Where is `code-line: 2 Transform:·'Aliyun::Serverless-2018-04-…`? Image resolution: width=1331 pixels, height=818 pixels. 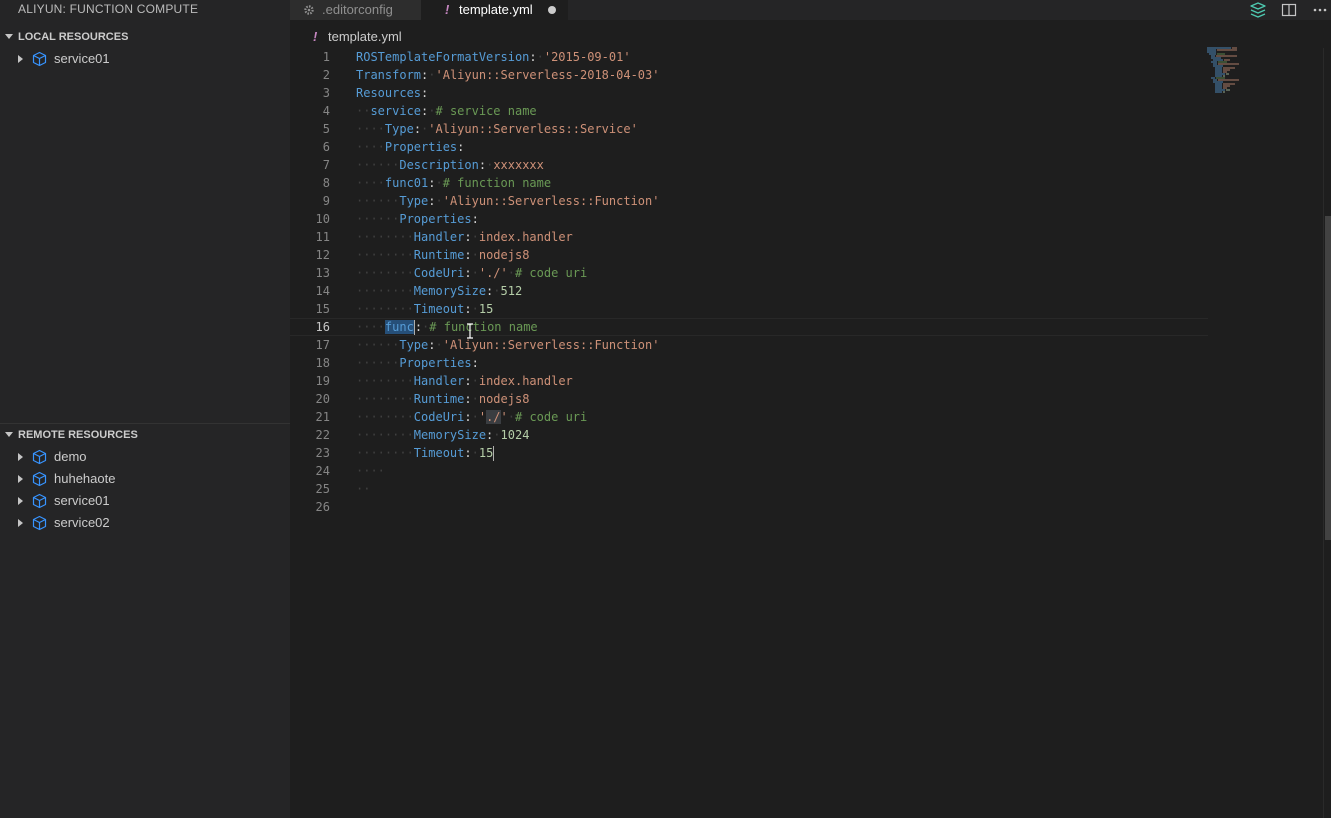 code-line: 2 Transform:·'Aliyun::Serverless-2018-04-… is located at coordinates (749, 75).